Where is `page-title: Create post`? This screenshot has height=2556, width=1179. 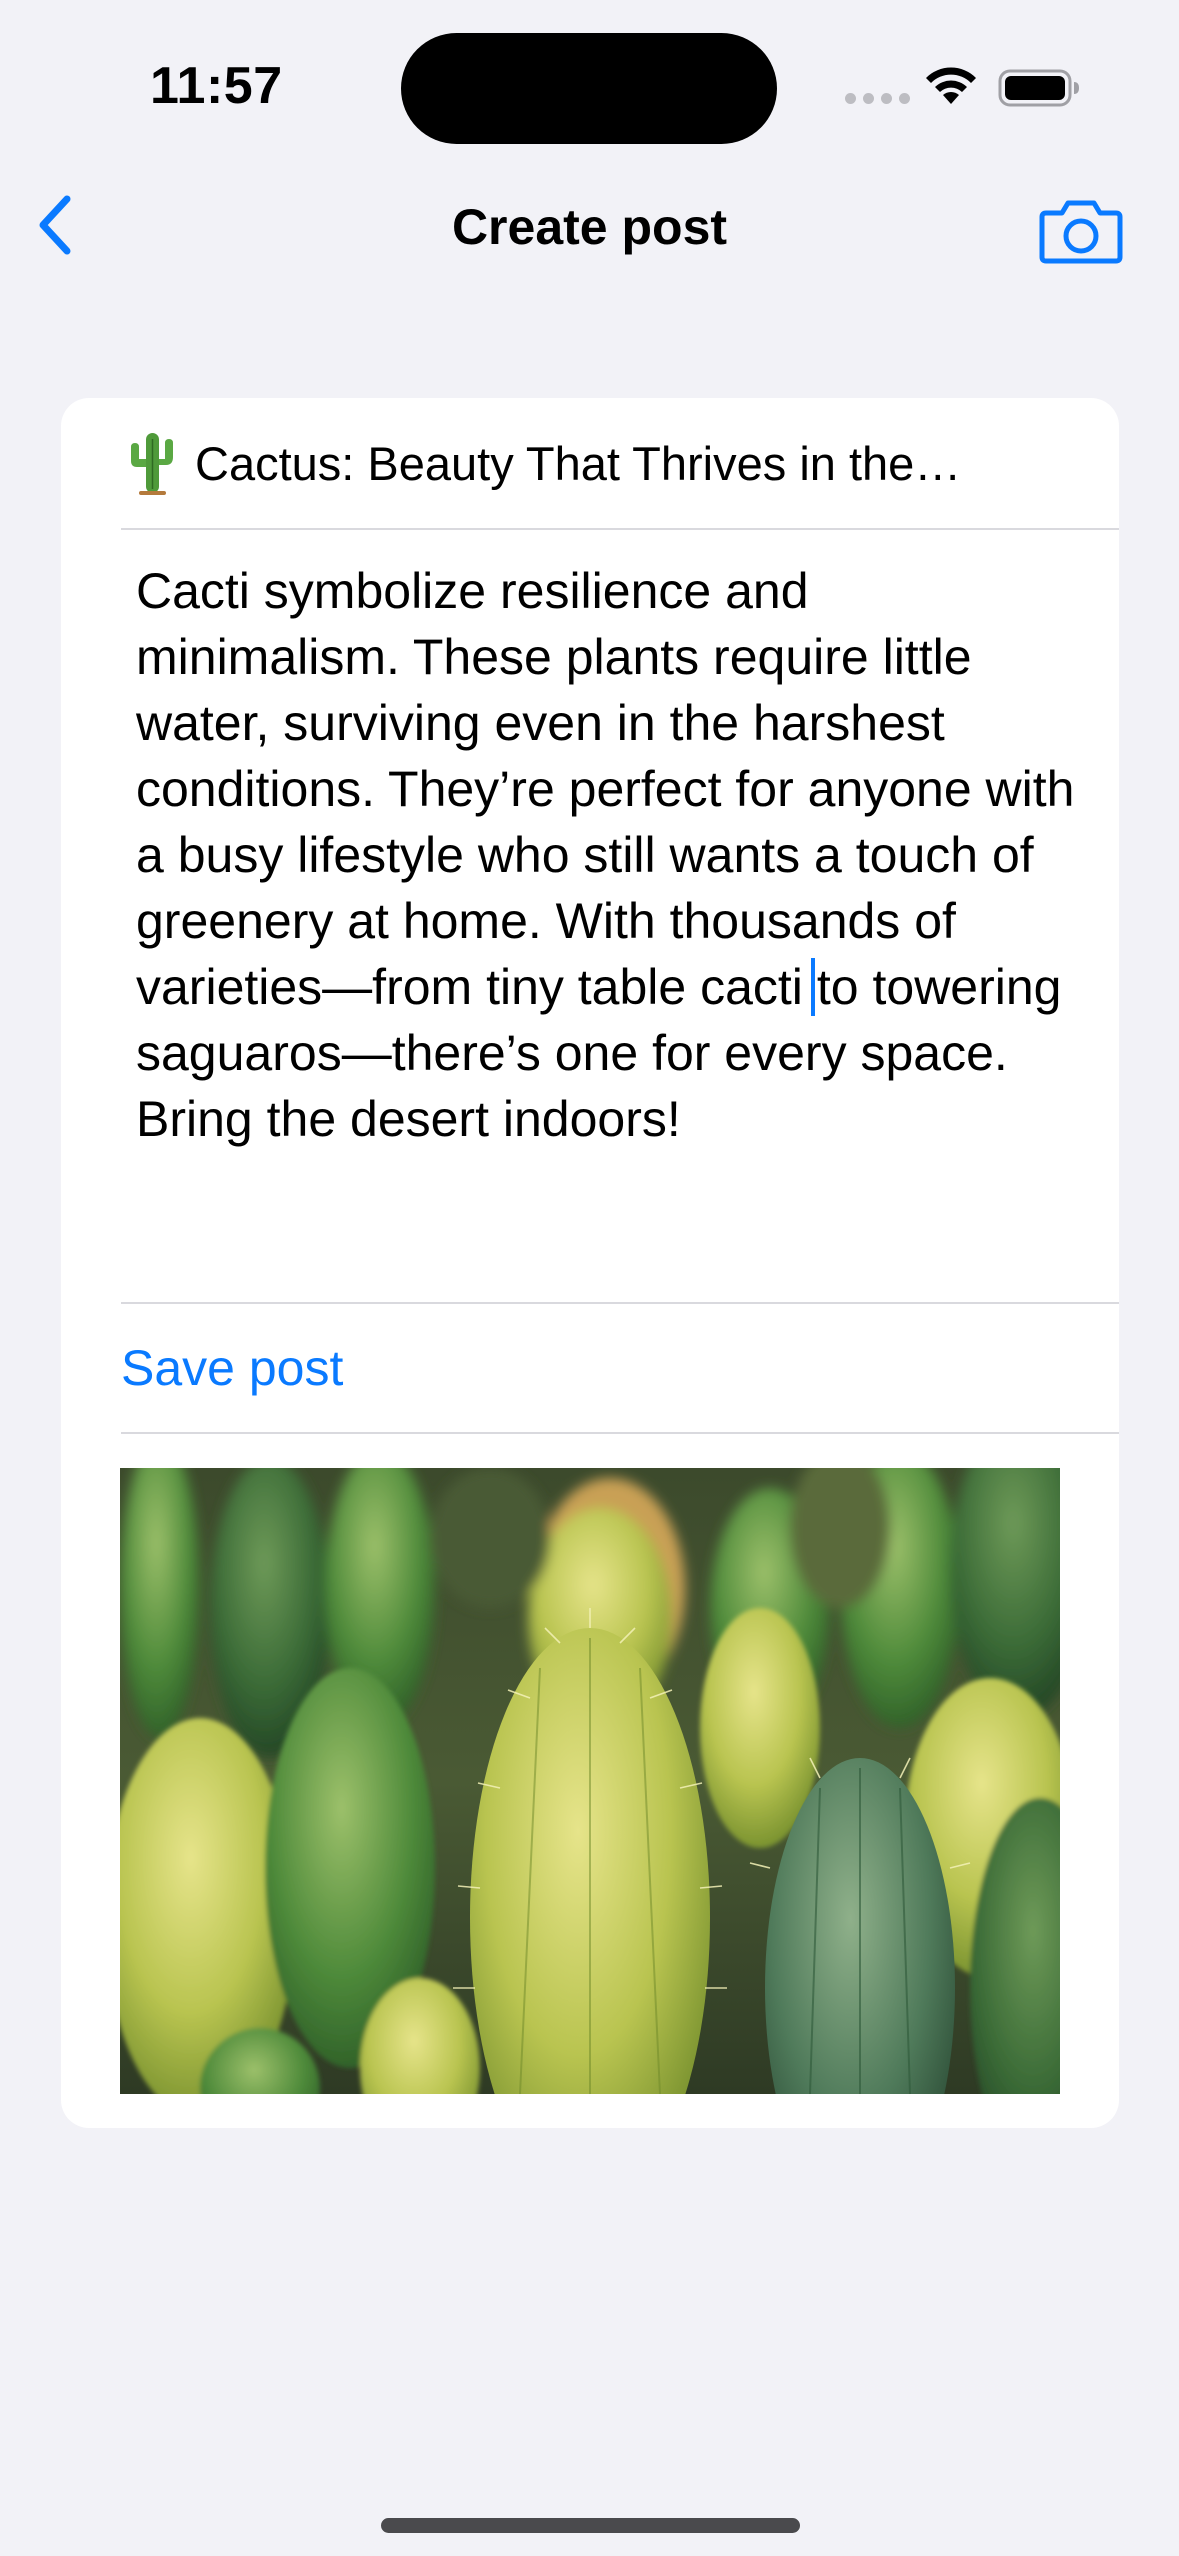 page-title: Create post is located at coordinates (589, 227).